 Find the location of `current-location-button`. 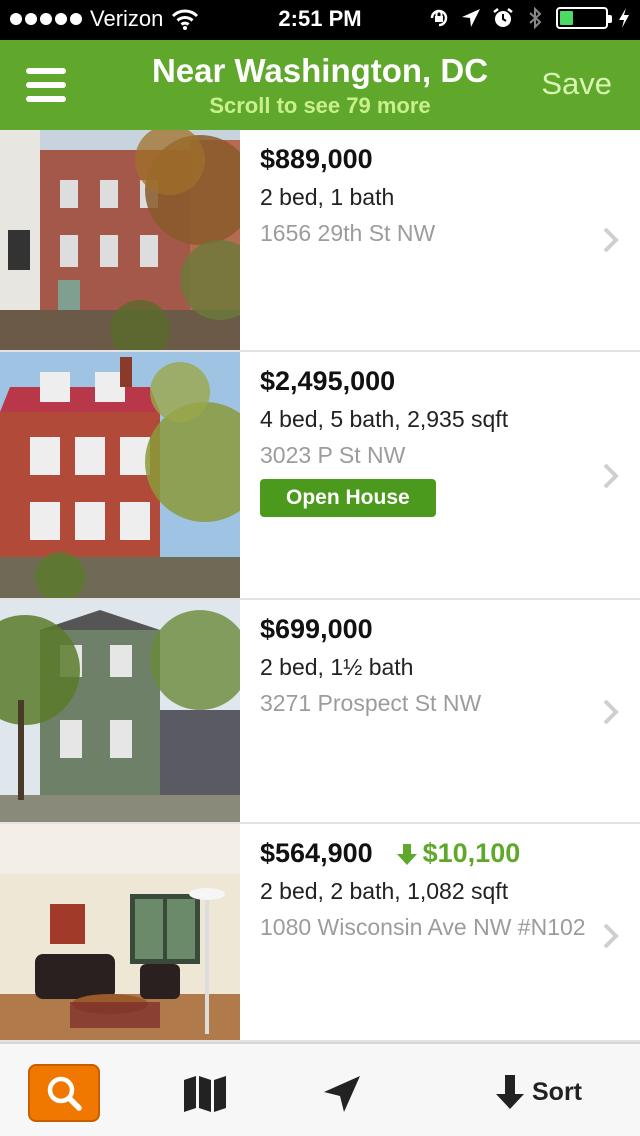

current-location-button is located at coordinates (342, 1094).